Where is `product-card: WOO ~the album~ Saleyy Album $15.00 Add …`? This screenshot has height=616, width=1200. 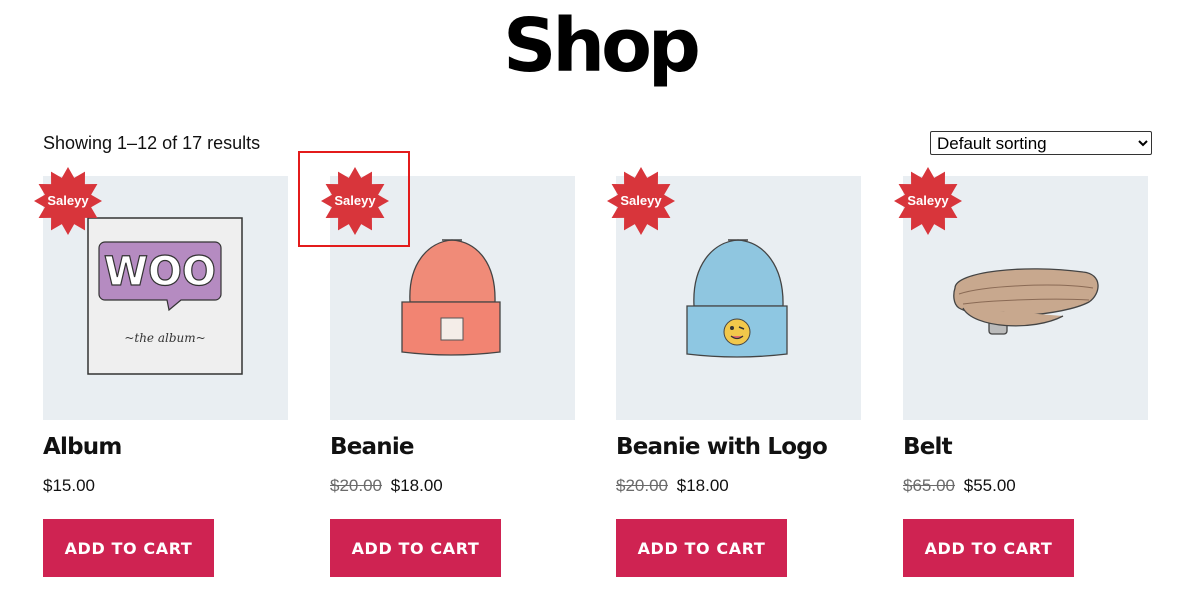
product-card: WOO ~the album~ Saleyy Album $15.00 Add … is located at coordinates (161, 372).